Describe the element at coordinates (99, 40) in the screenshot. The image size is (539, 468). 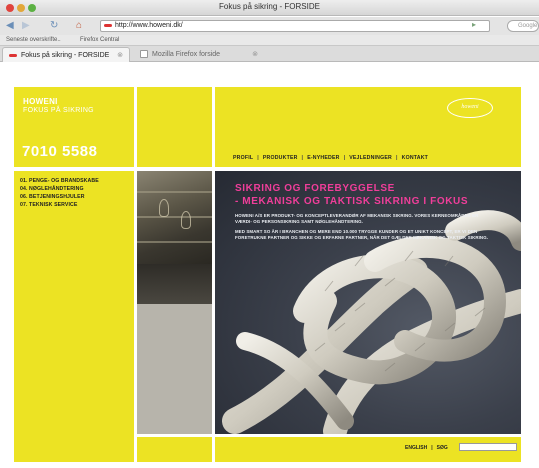
I see `bookmark-firefox-central: Firefox Central` at that location.